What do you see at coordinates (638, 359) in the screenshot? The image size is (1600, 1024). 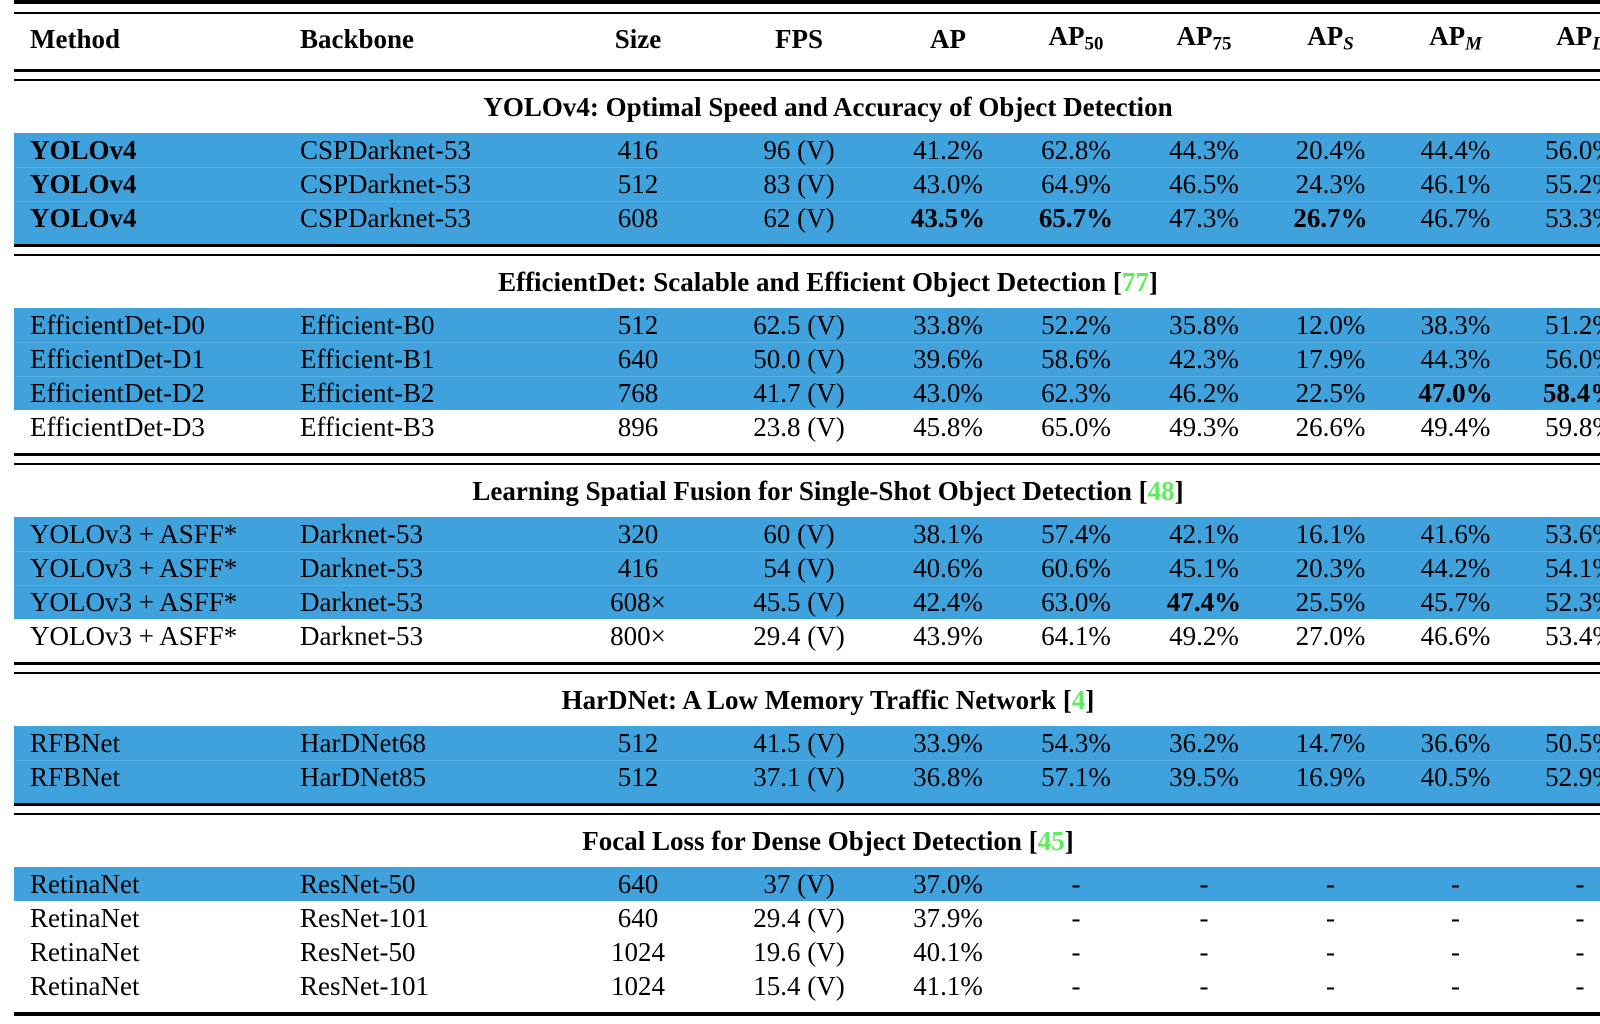 I see `cell-size: 640` at bounding box center [638, 359].